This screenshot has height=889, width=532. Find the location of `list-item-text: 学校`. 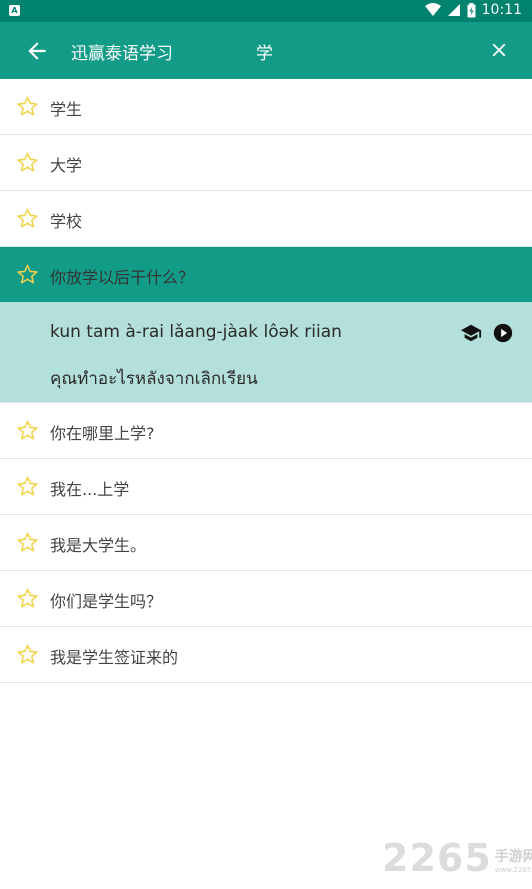

list-item-text: 学校 is located at coordinates (66, 221).